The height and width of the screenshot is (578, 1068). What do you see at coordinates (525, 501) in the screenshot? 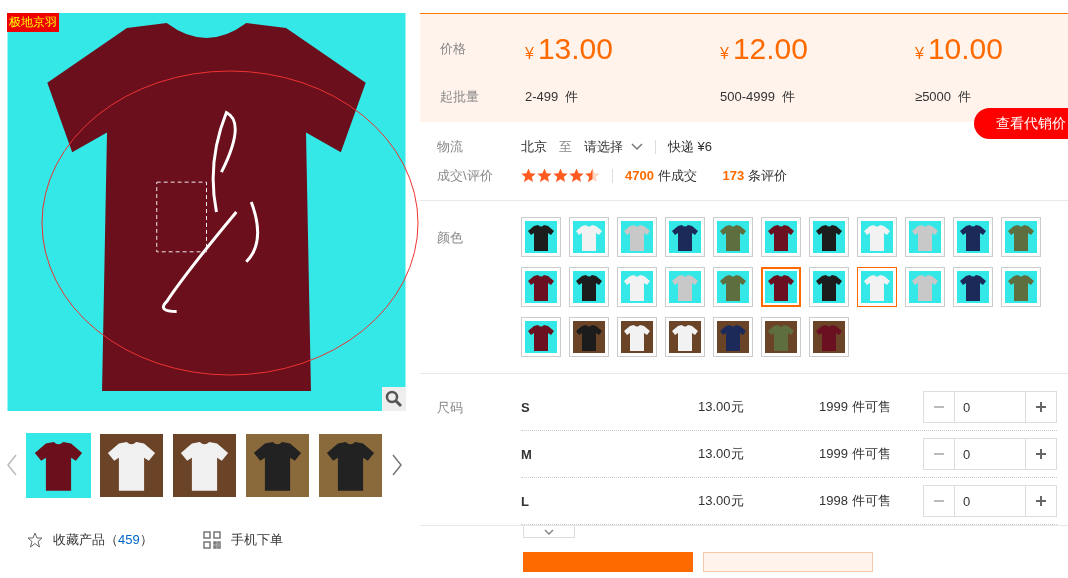
I see `size-name: L` at bounding box center [525, 501].